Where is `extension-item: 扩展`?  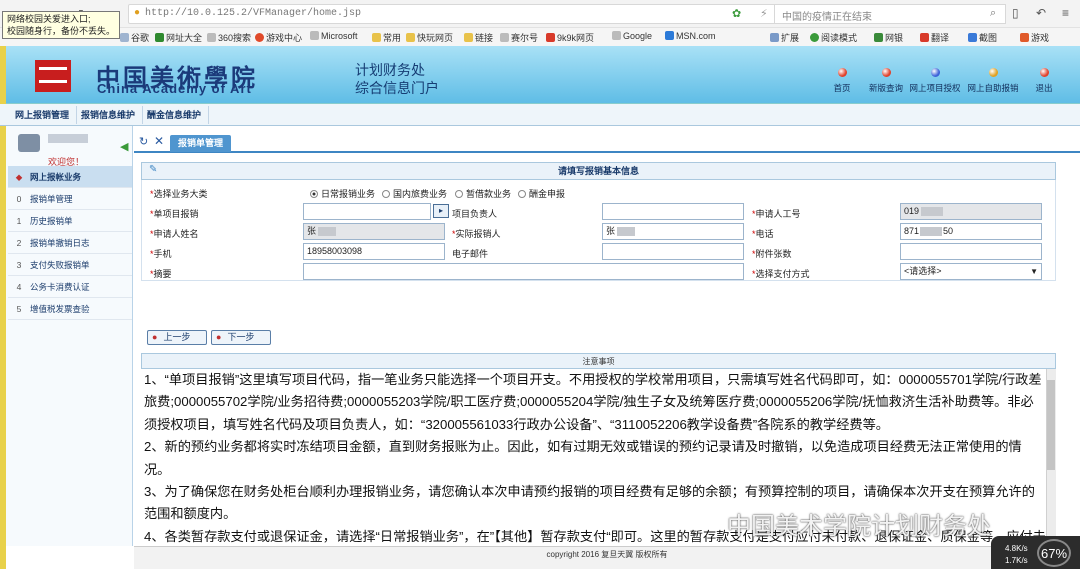
extension-item: 扩展 is located at coordinates (784, 37).